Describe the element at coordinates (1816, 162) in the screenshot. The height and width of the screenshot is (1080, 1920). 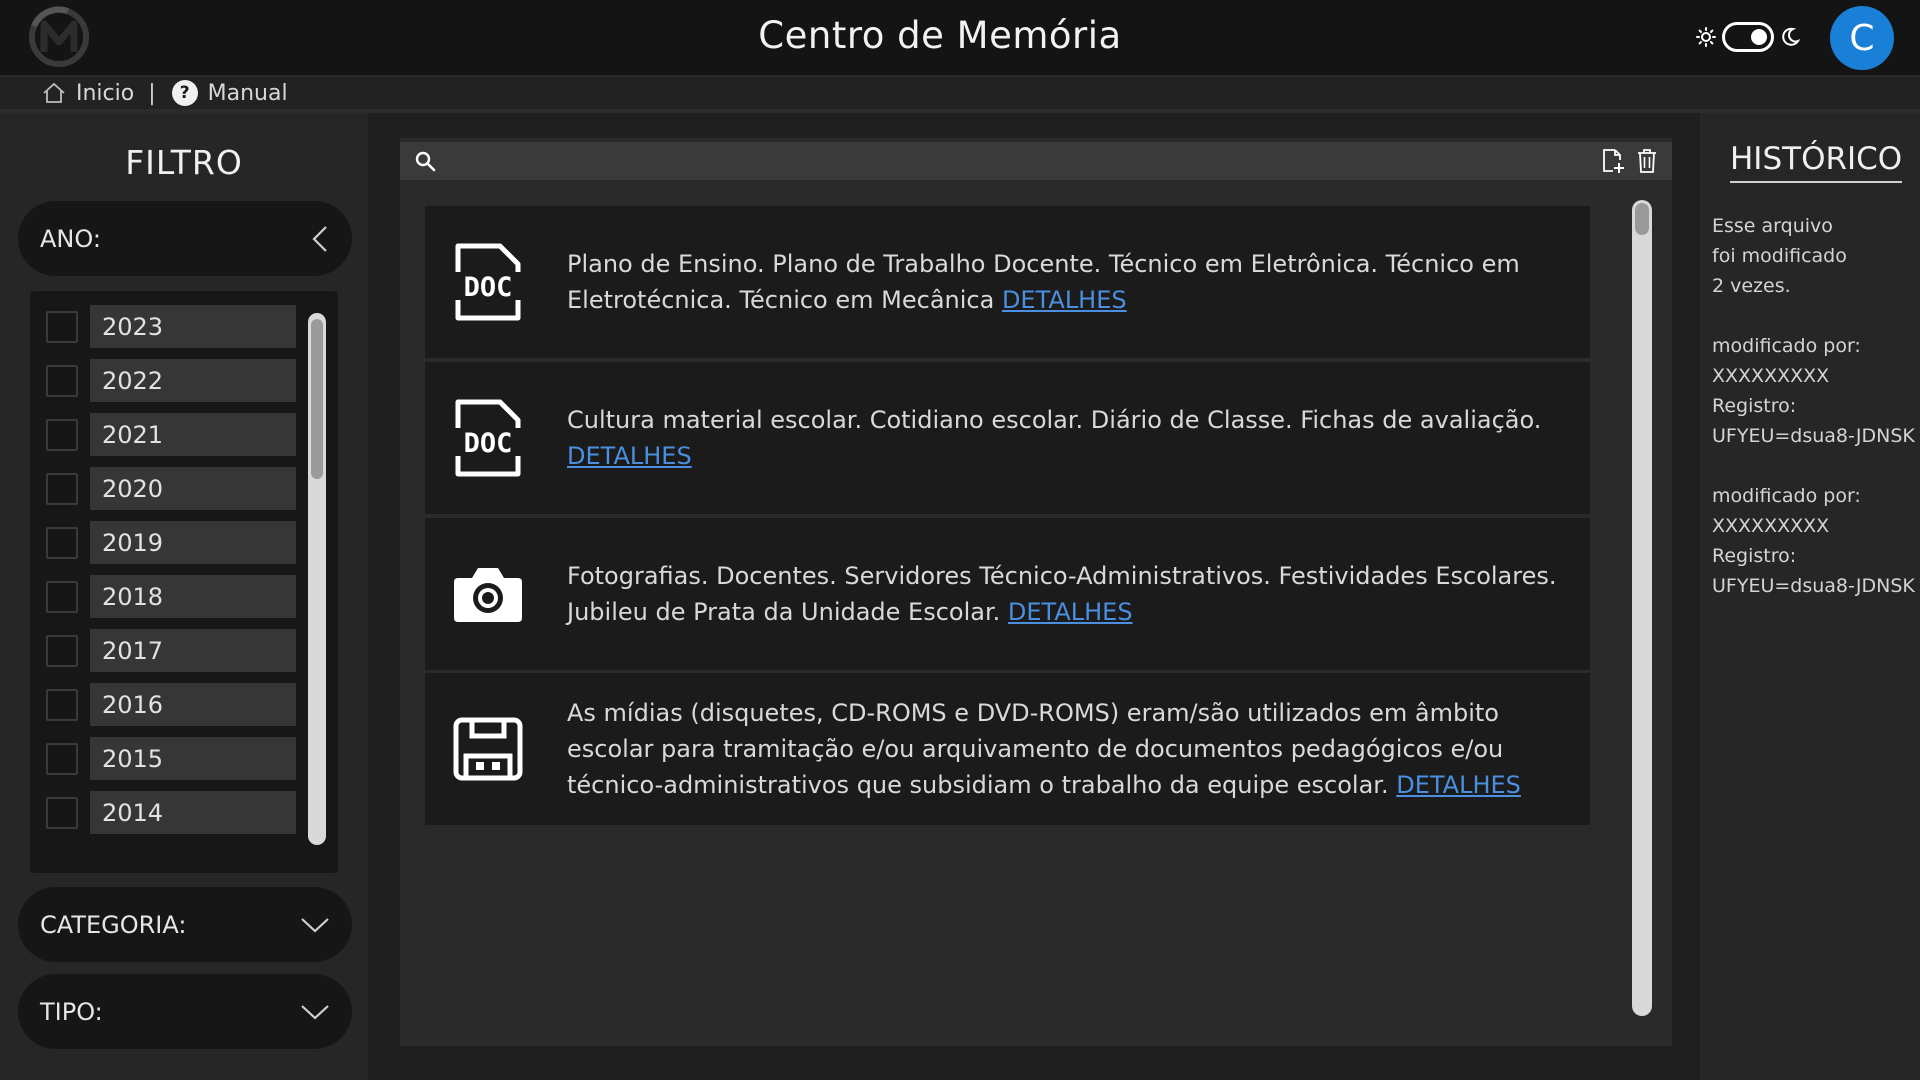
I see `history-title: HISTÓRICO` at that location.